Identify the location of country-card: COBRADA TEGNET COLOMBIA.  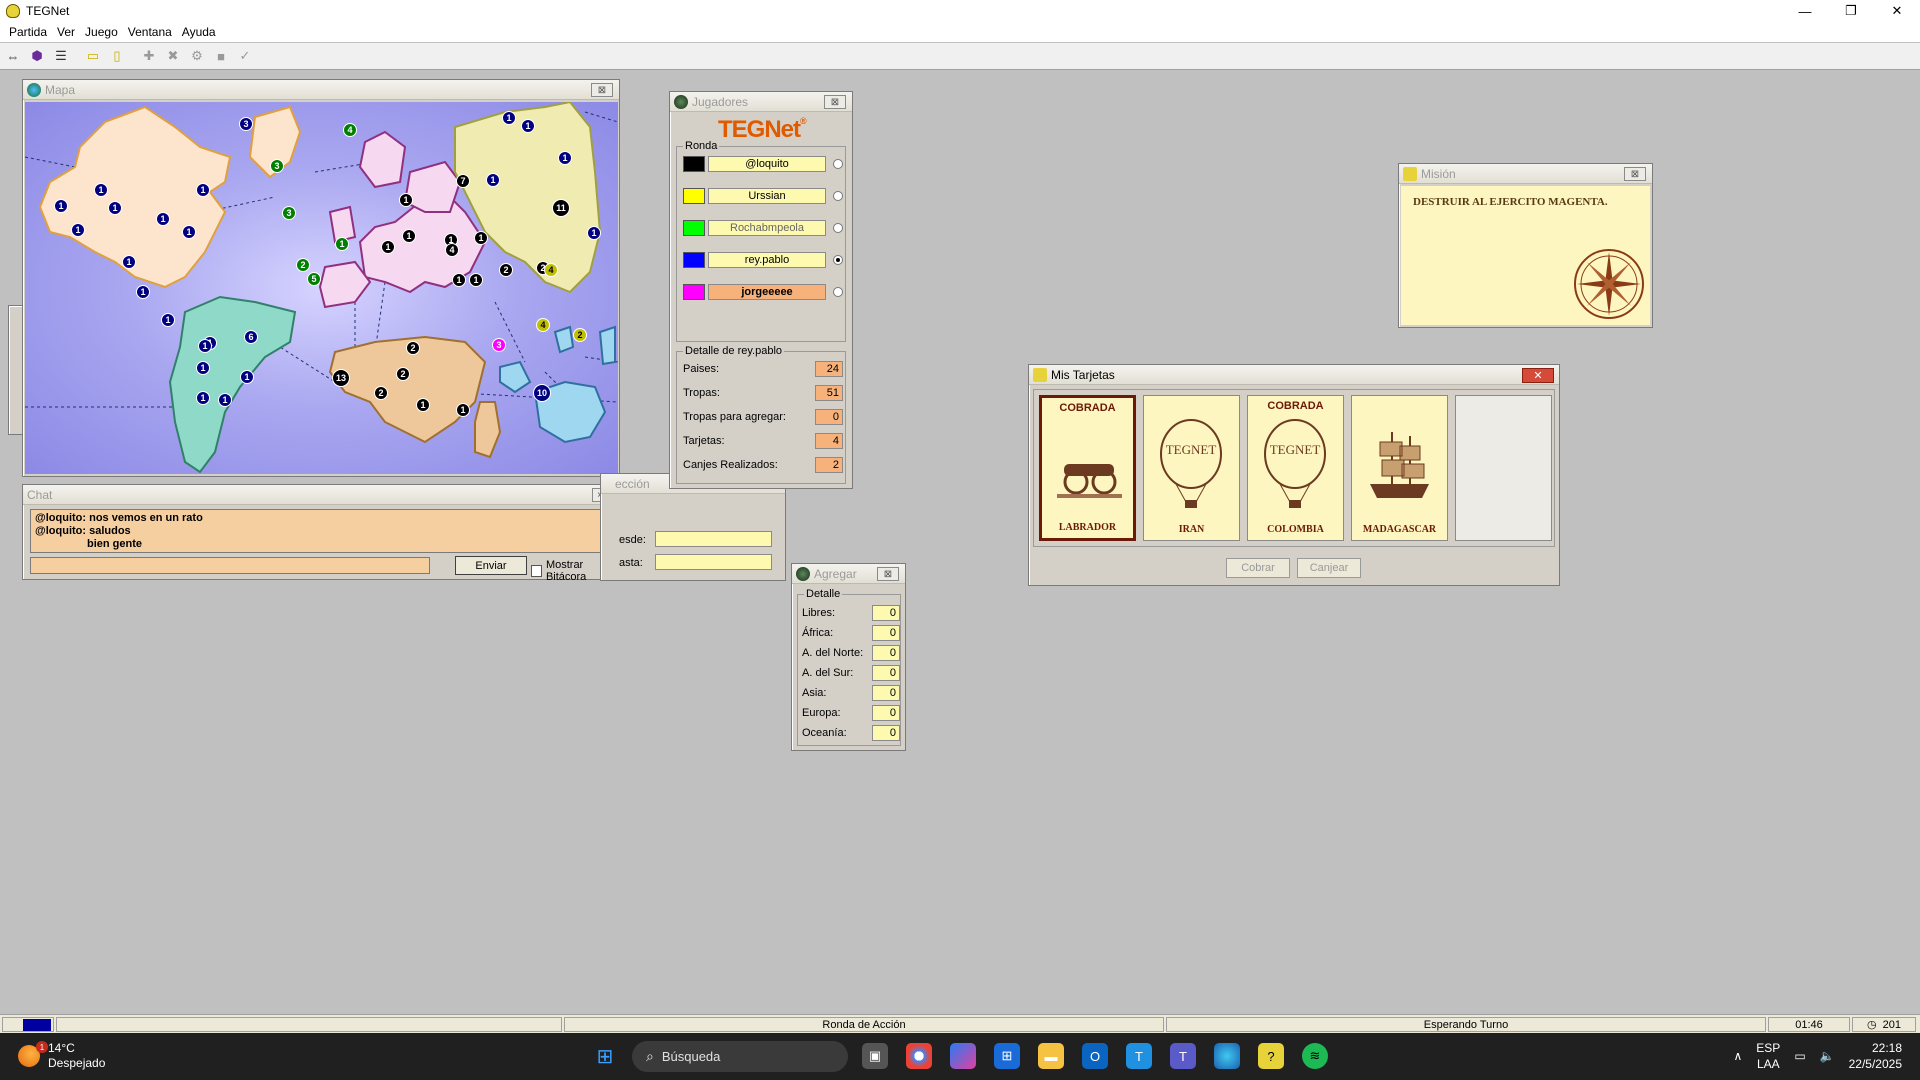
(1295, 468).